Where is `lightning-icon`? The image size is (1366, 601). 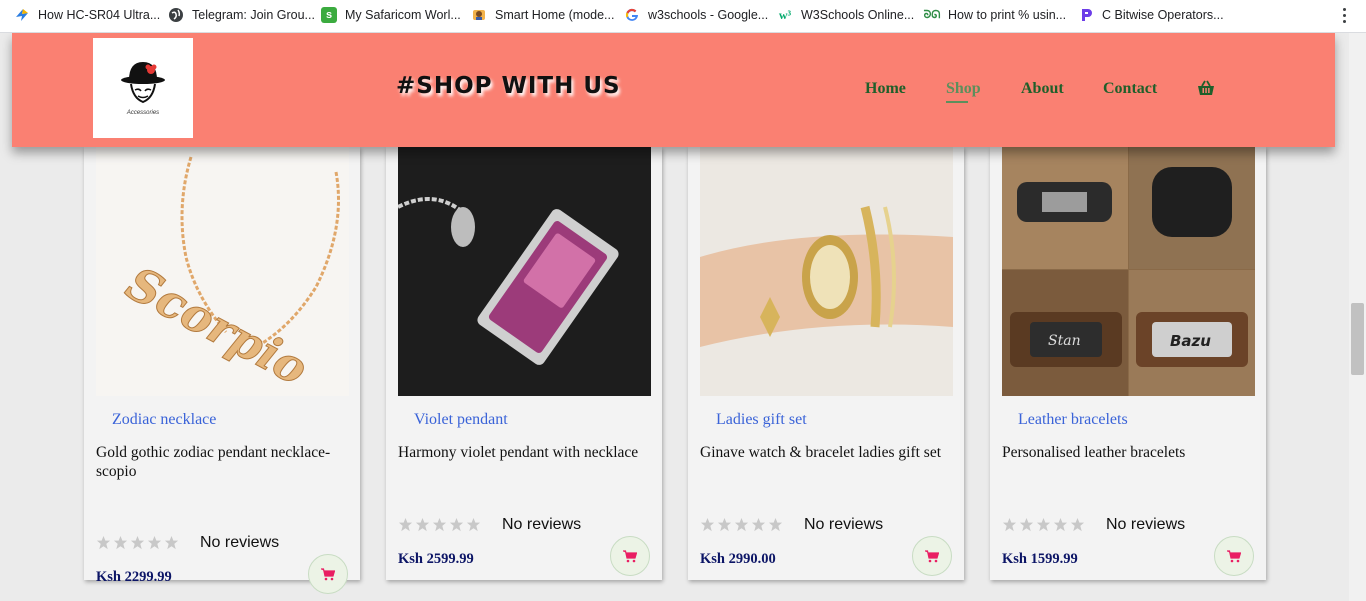 lightning-icon is located at coordinates (22, 15).